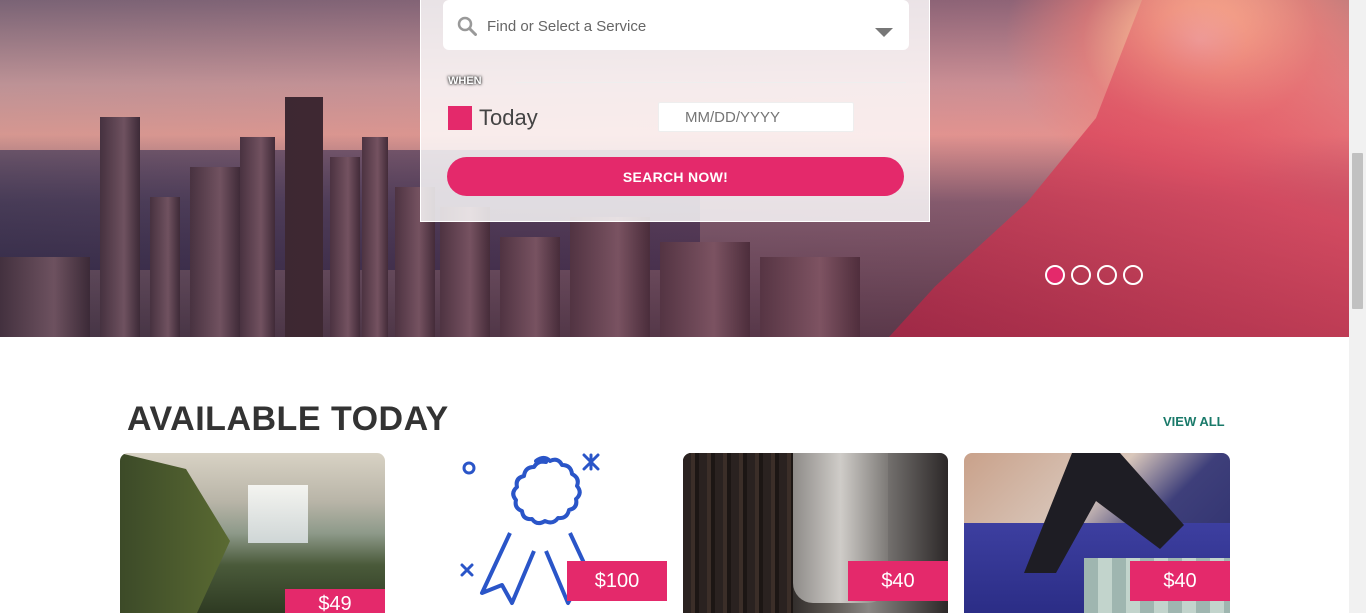  Describe the element at coordinates (534, 533) in the screenshot. I see `service-card-2: $100` at that location.